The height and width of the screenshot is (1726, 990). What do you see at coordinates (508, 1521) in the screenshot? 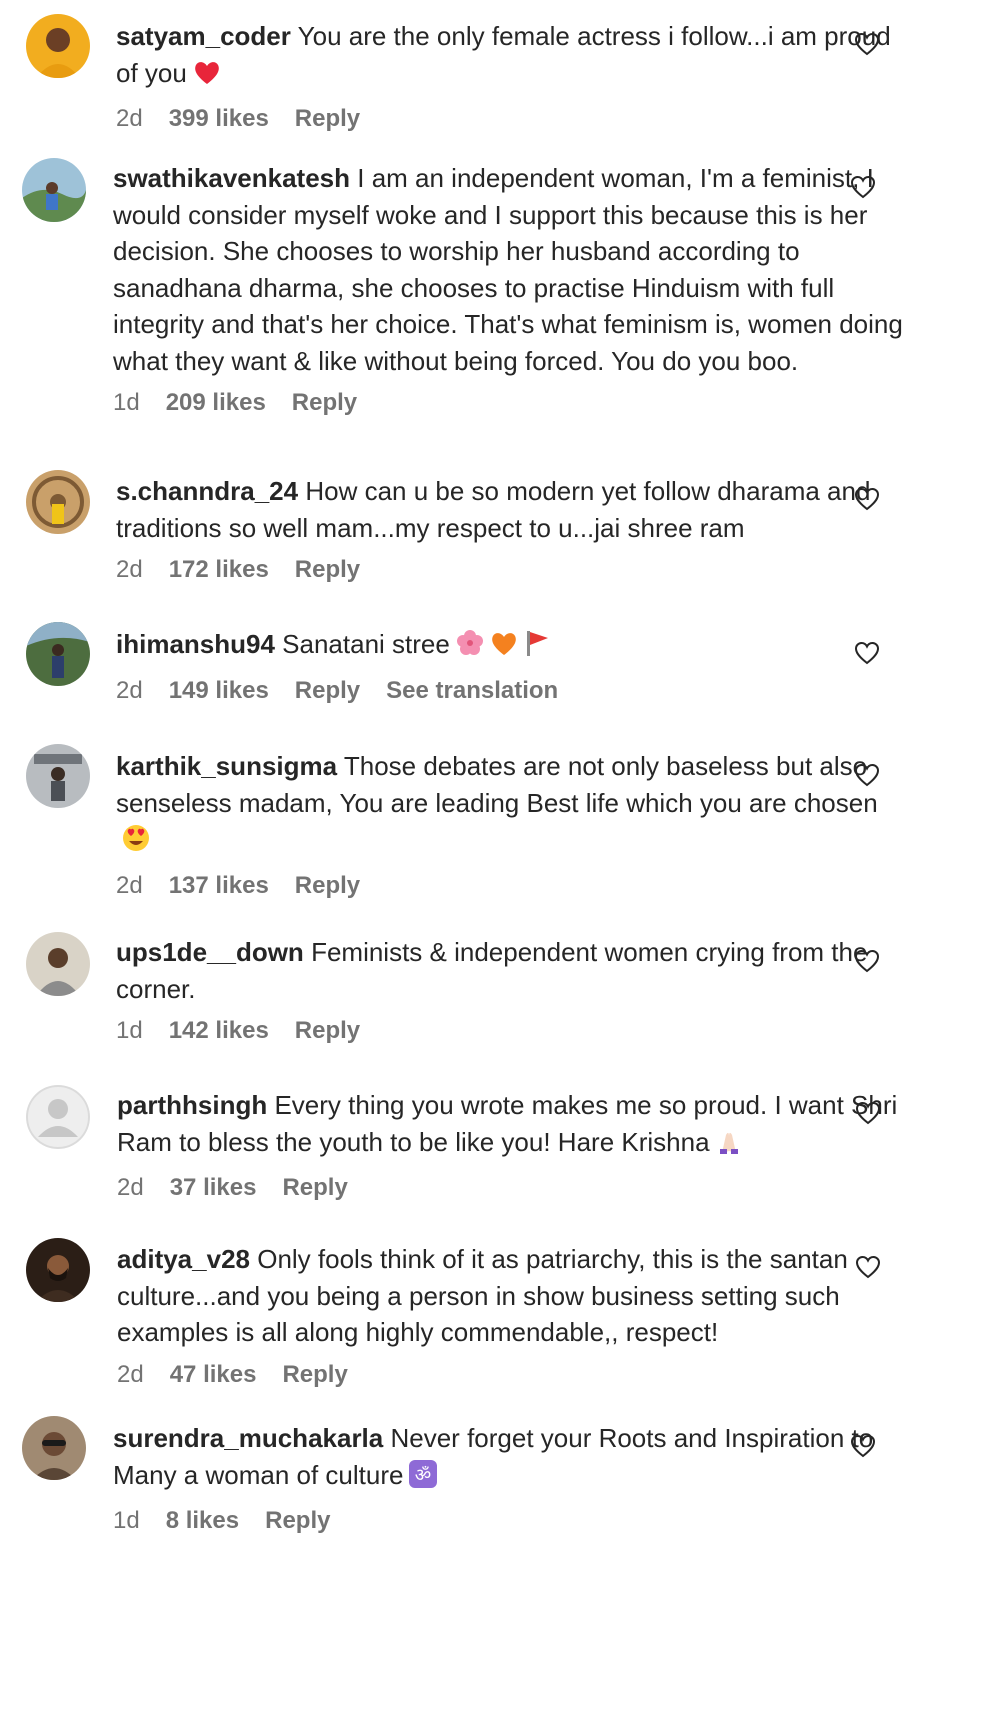
I see `comment-meta: 1d 8 likes Reply` at bounding box center [508, 1521].